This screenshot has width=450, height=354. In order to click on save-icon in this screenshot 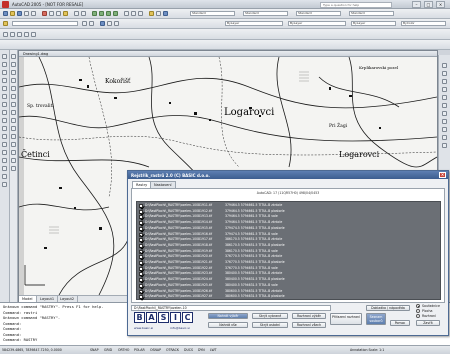, I will do `click(19, 13)`.